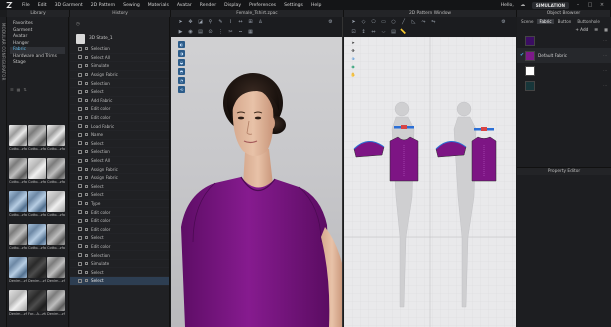 The height and width of the screenshot is (327, 611). Describe the element at coordinates (184, 5) in the screenshot. I see `menu-item-avatar: Avatar` at that location.